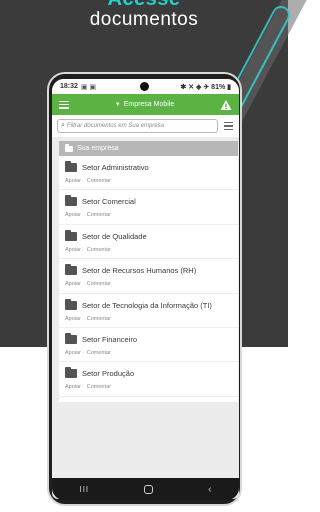 The height and width of the screenshot is (512, 320). Describe the element at coordinates (144, 19) in the screenshot. I see `hero-title: documentos` at that location.